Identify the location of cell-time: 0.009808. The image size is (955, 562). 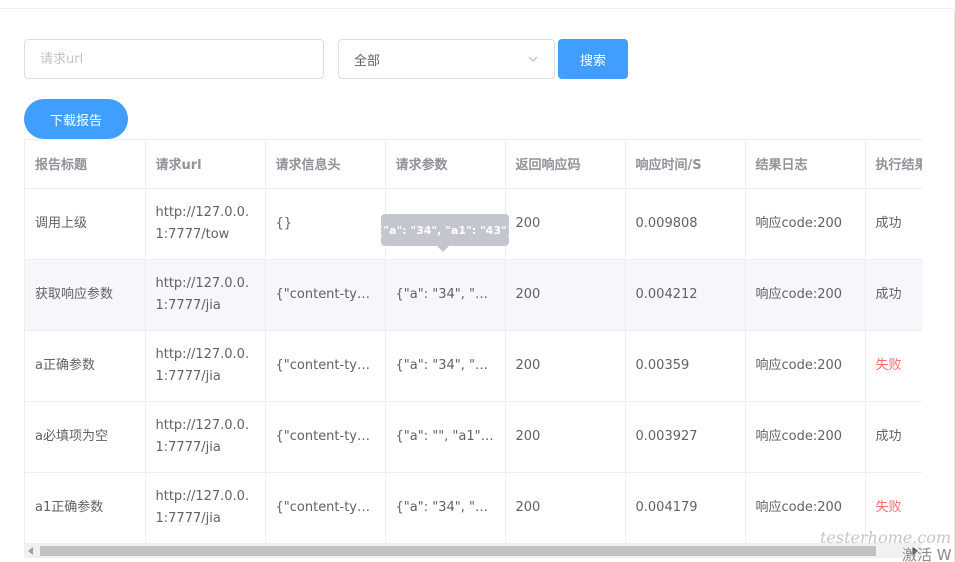
(685, 224).